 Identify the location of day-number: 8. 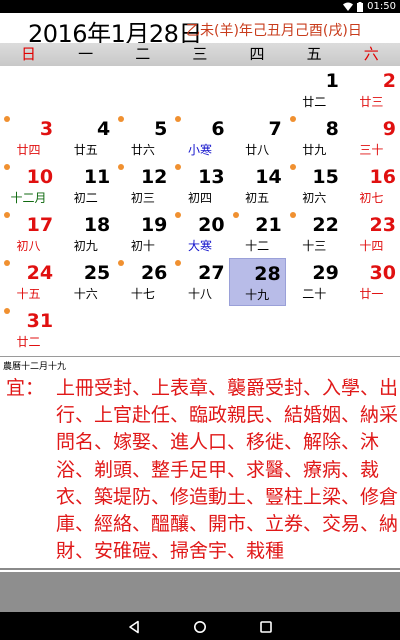
(332, 129).